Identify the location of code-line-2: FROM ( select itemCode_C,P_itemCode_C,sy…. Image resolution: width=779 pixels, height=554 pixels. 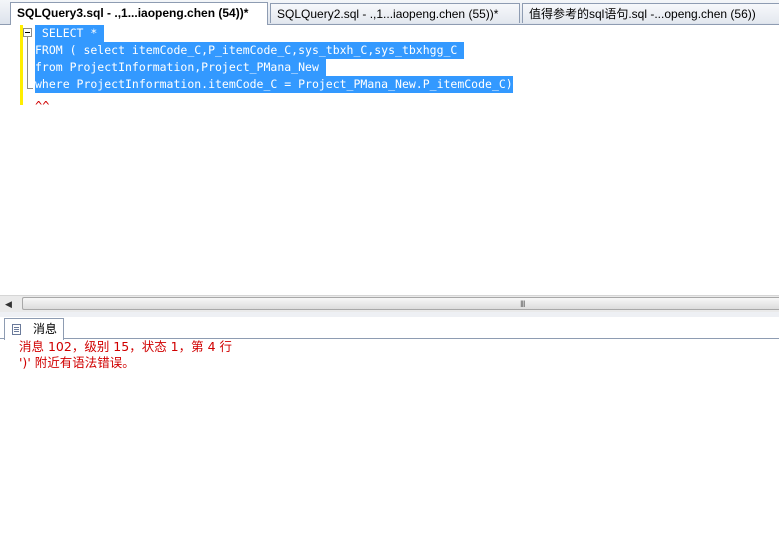
(250, 50).